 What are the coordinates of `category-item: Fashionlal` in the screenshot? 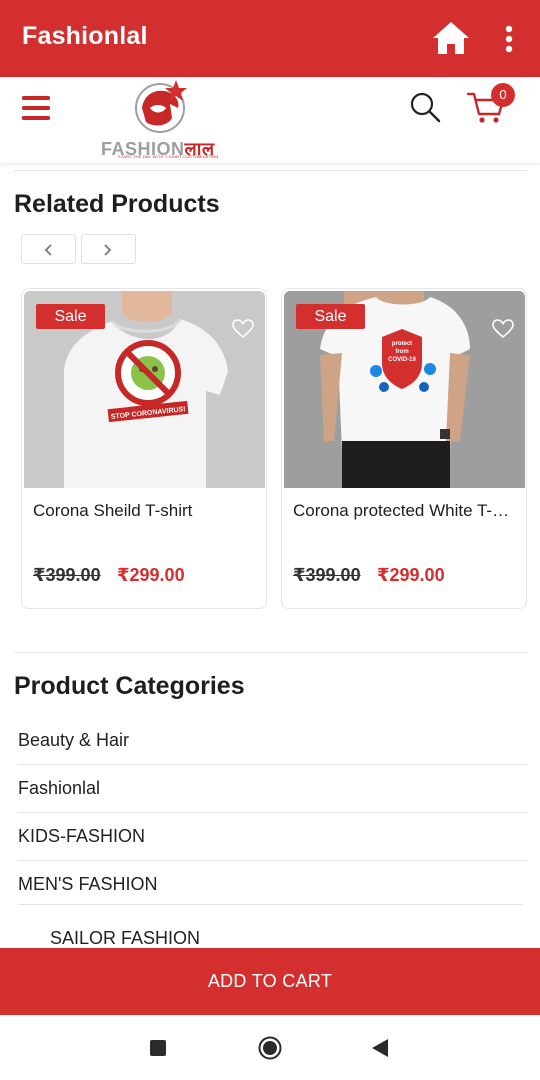 It's located at (272, 788).